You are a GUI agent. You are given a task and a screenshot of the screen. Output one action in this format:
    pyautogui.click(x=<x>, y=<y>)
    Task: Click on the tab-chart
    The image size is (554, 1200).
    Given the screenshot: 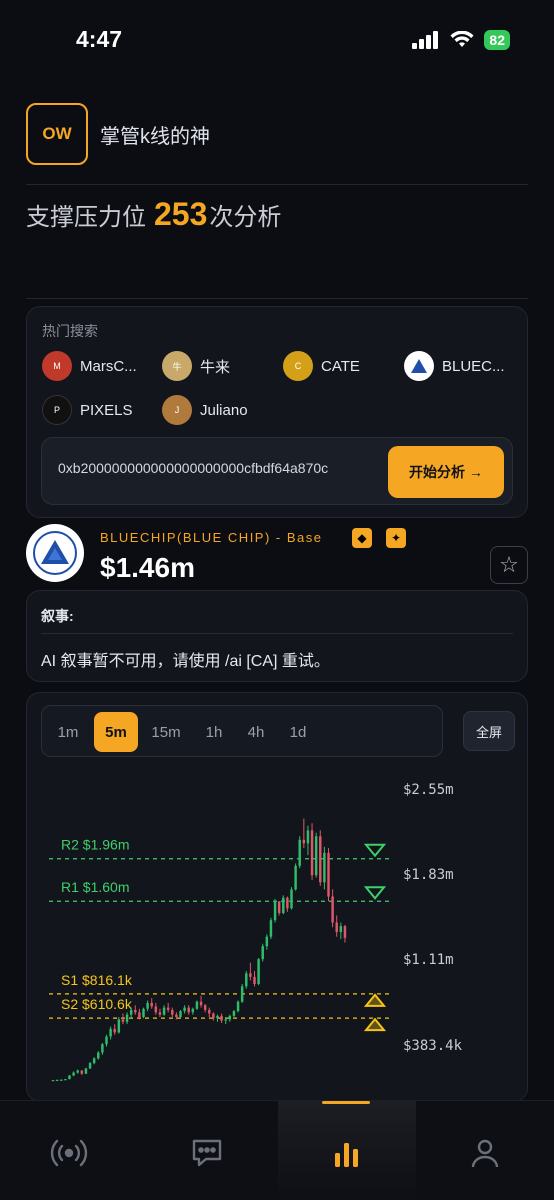 What is the action you would take?
    pyautogui.click(x=347, y=1153)
    